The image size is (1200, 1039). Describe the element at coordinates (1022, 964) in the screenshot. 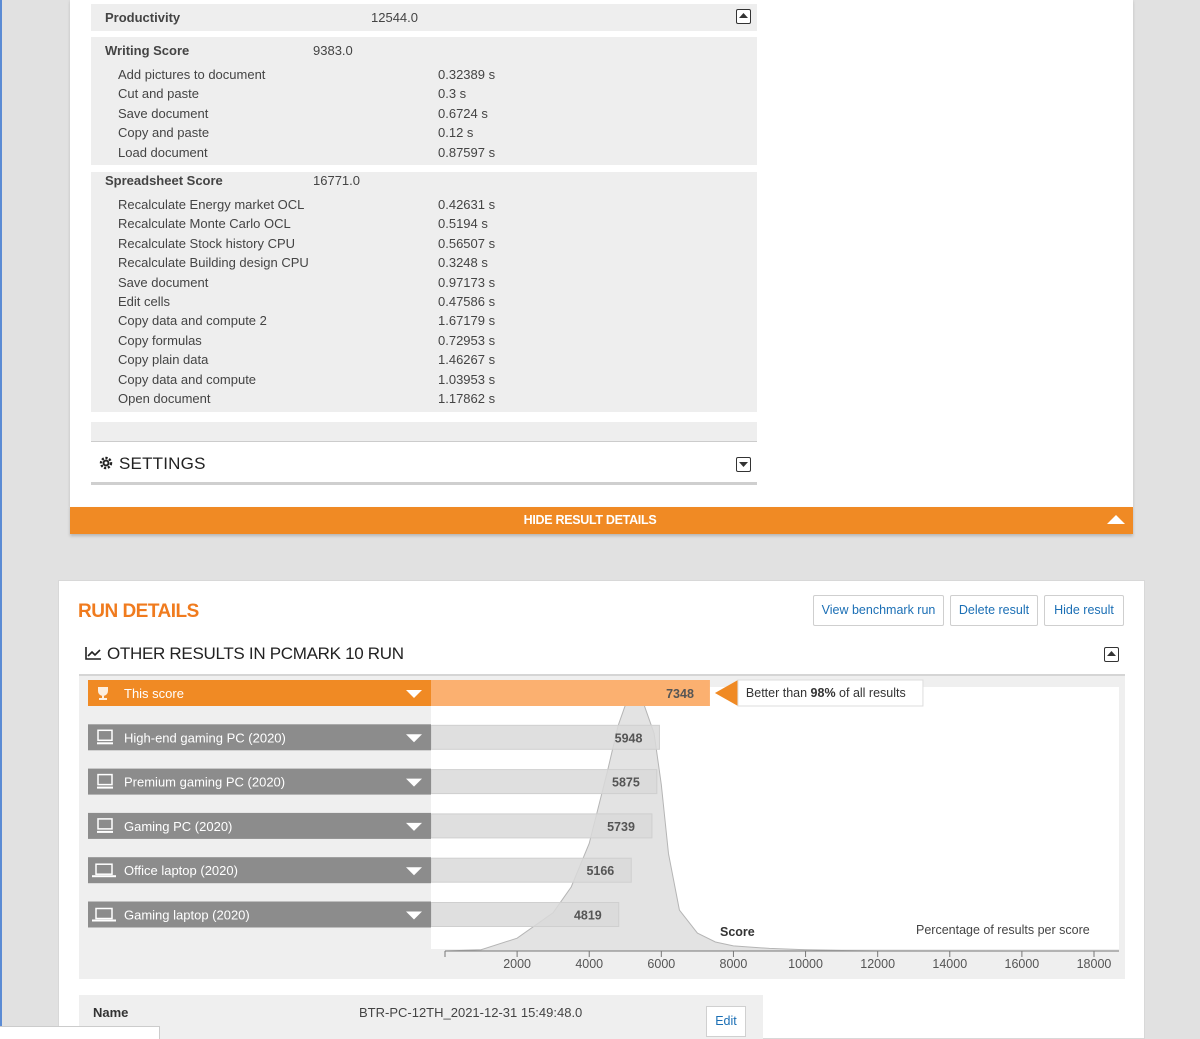

I see `x-tick-label: 16000` at that location.